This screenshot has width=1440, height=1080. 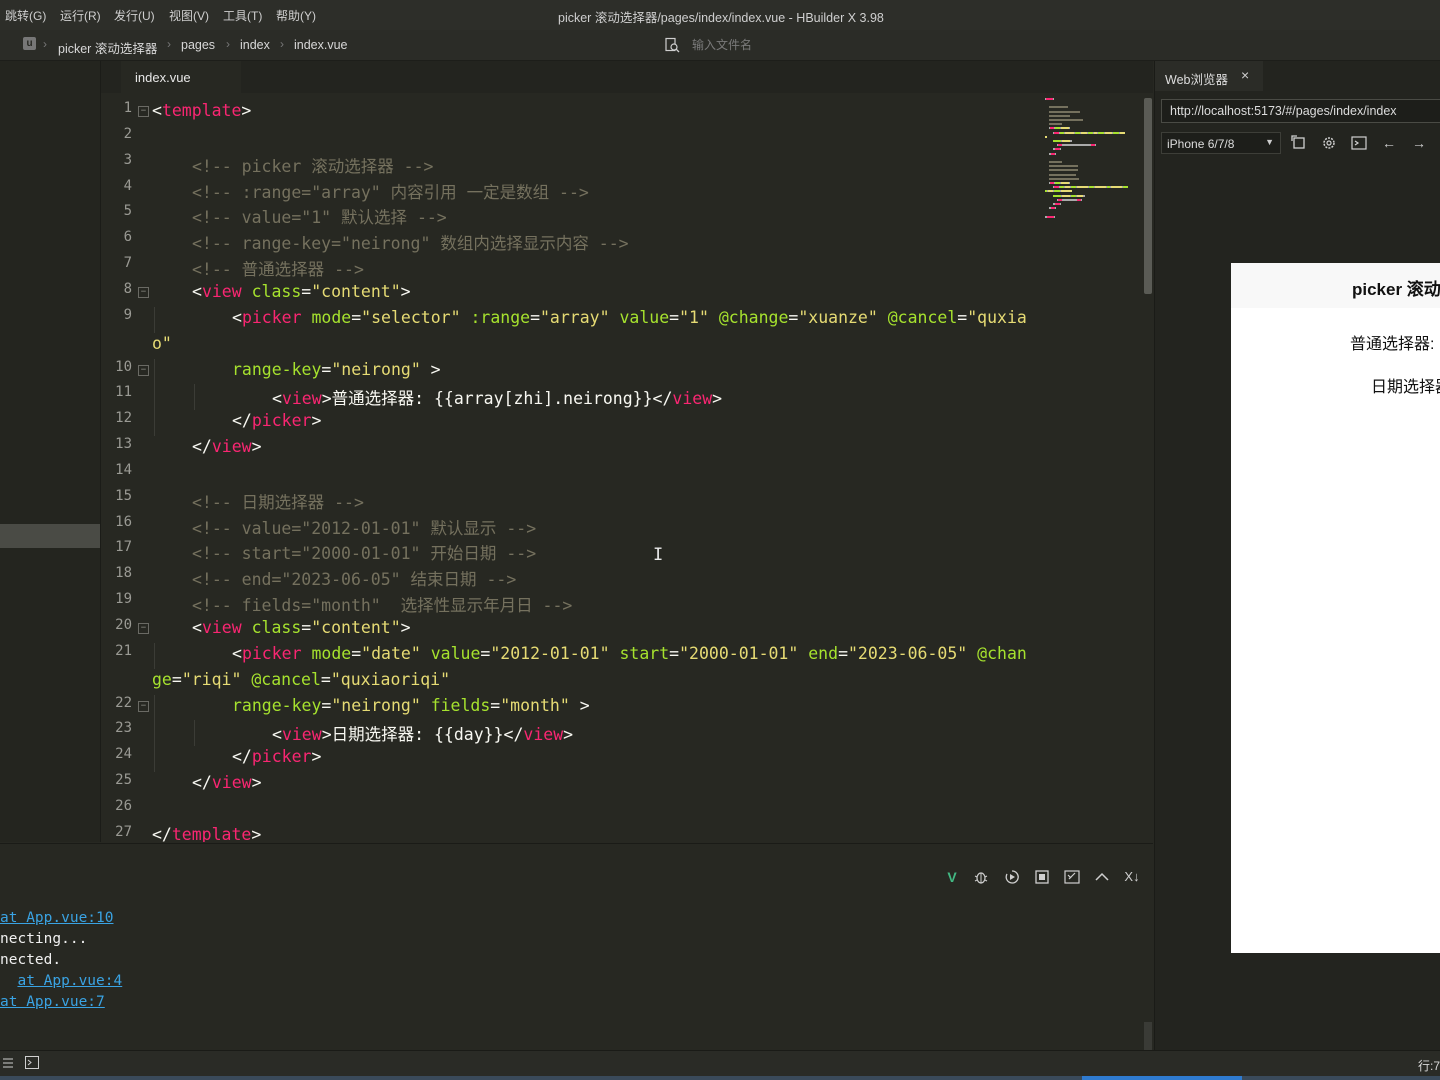 What do you see at coordinates (123, 444) in the screenshot?
I see `line-number: 13` at bounding box center [123, 444].